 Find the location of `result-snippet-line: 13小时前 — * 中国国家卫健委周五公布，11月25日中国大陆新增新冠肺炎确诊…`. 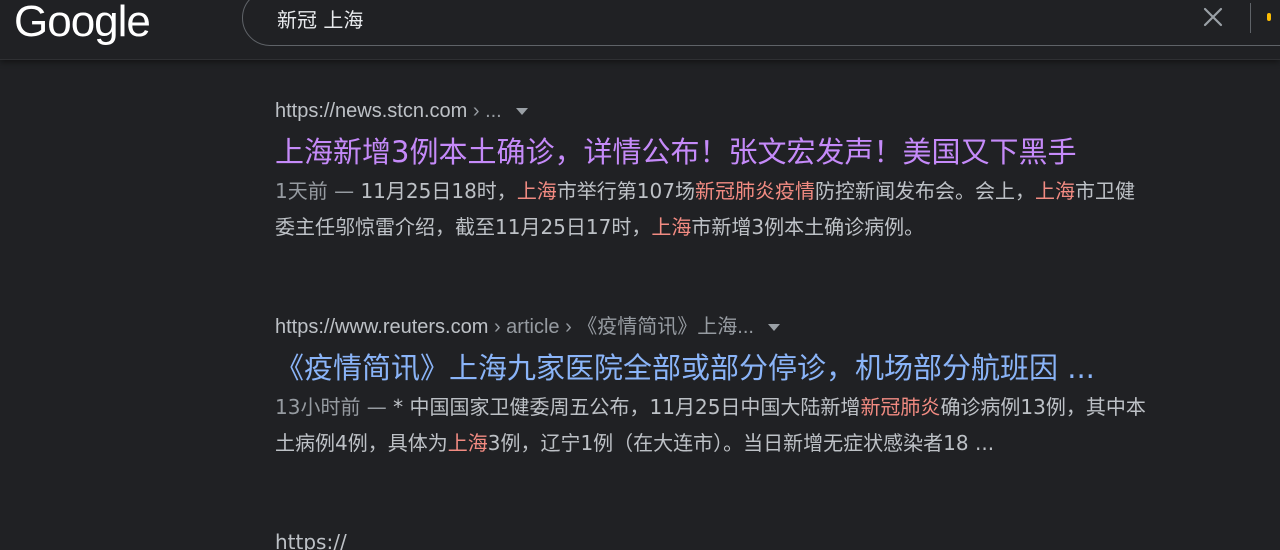

result-snippet-line: 13小时前 — * 中国国家卫健委周五公布，11月25日中国大陆新增新冠肺炎确诊… is located at coordinates (775, 407).